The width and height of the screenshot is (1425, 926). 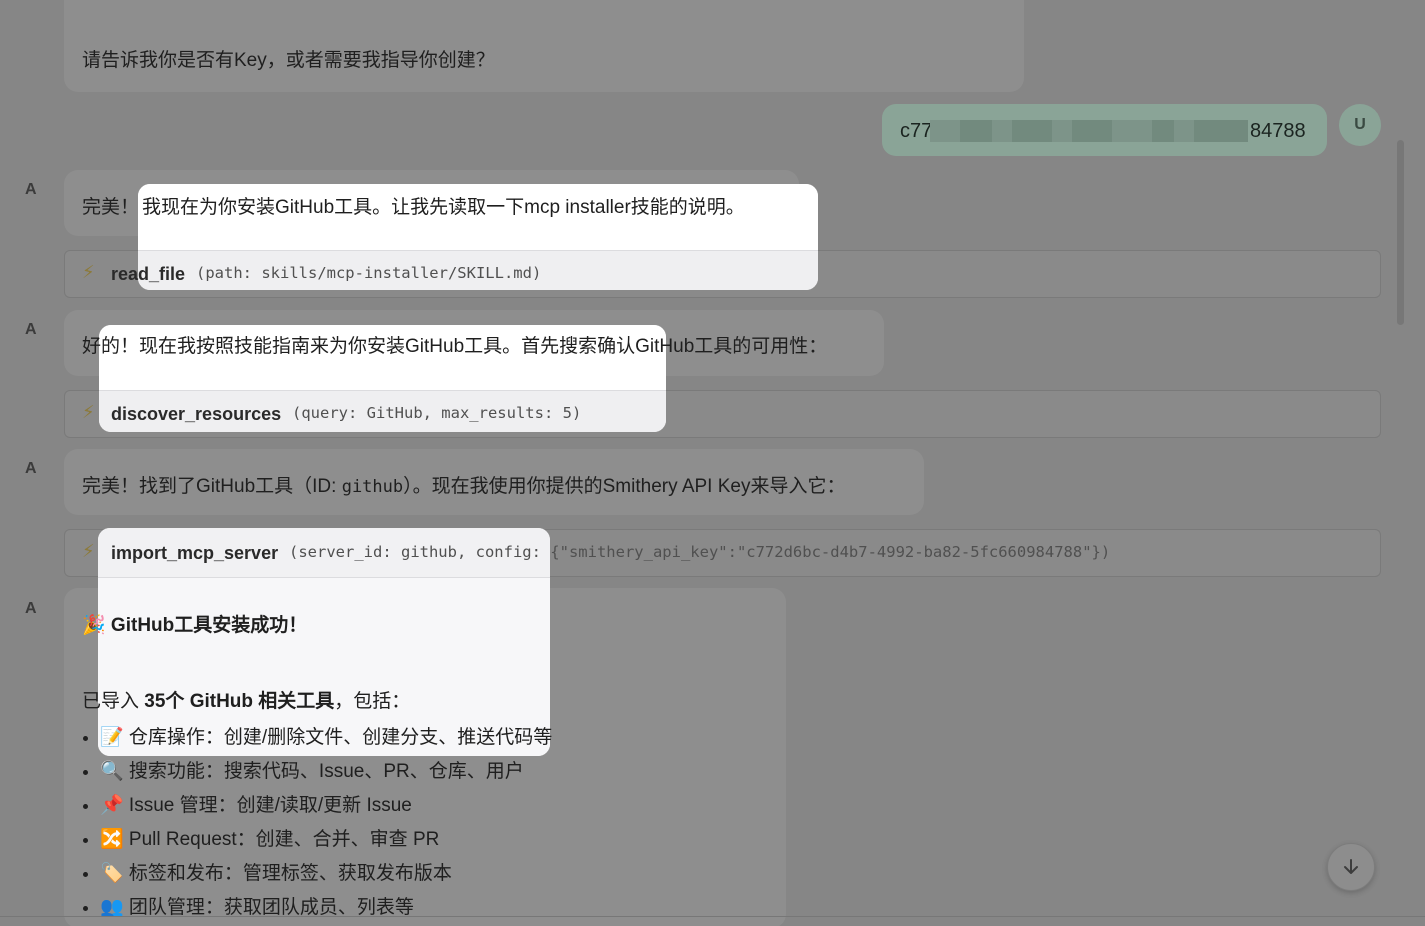 What do you see at coordinates (326, 878) in the screenshot?
I see `list-item: 🏷️ 标签和发布：管理标签、获取发布版本` at bounding box center [326, 878].